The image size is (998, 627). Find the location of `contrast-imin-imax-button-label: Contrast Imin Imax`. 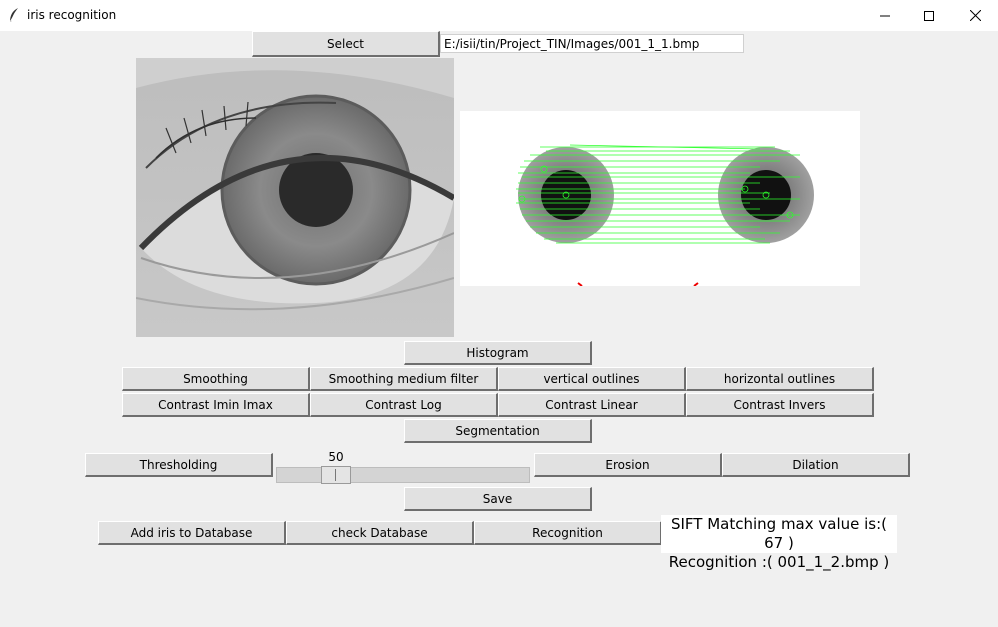

contrast-imin-imax-button-label: Contrast Imin Imax is located at coordinates (215, 404).